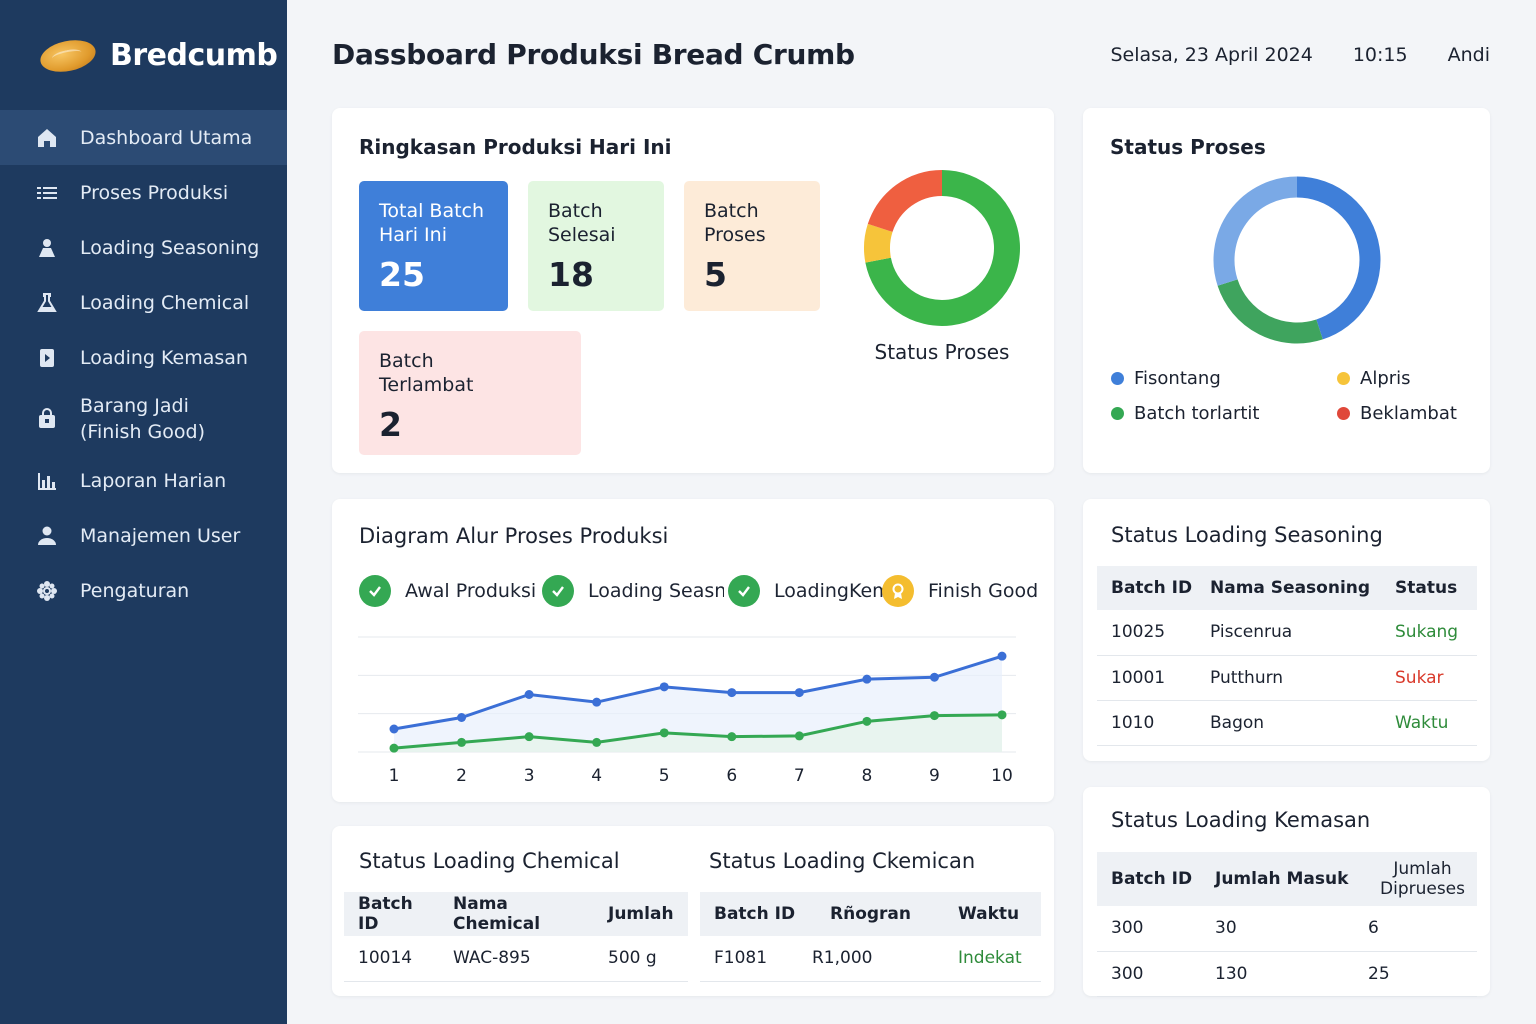  Describe the element at coordinates (143, 137) in the screenshot. I see `sidebar-item-dashboard: Dashboard Utama` at that location.